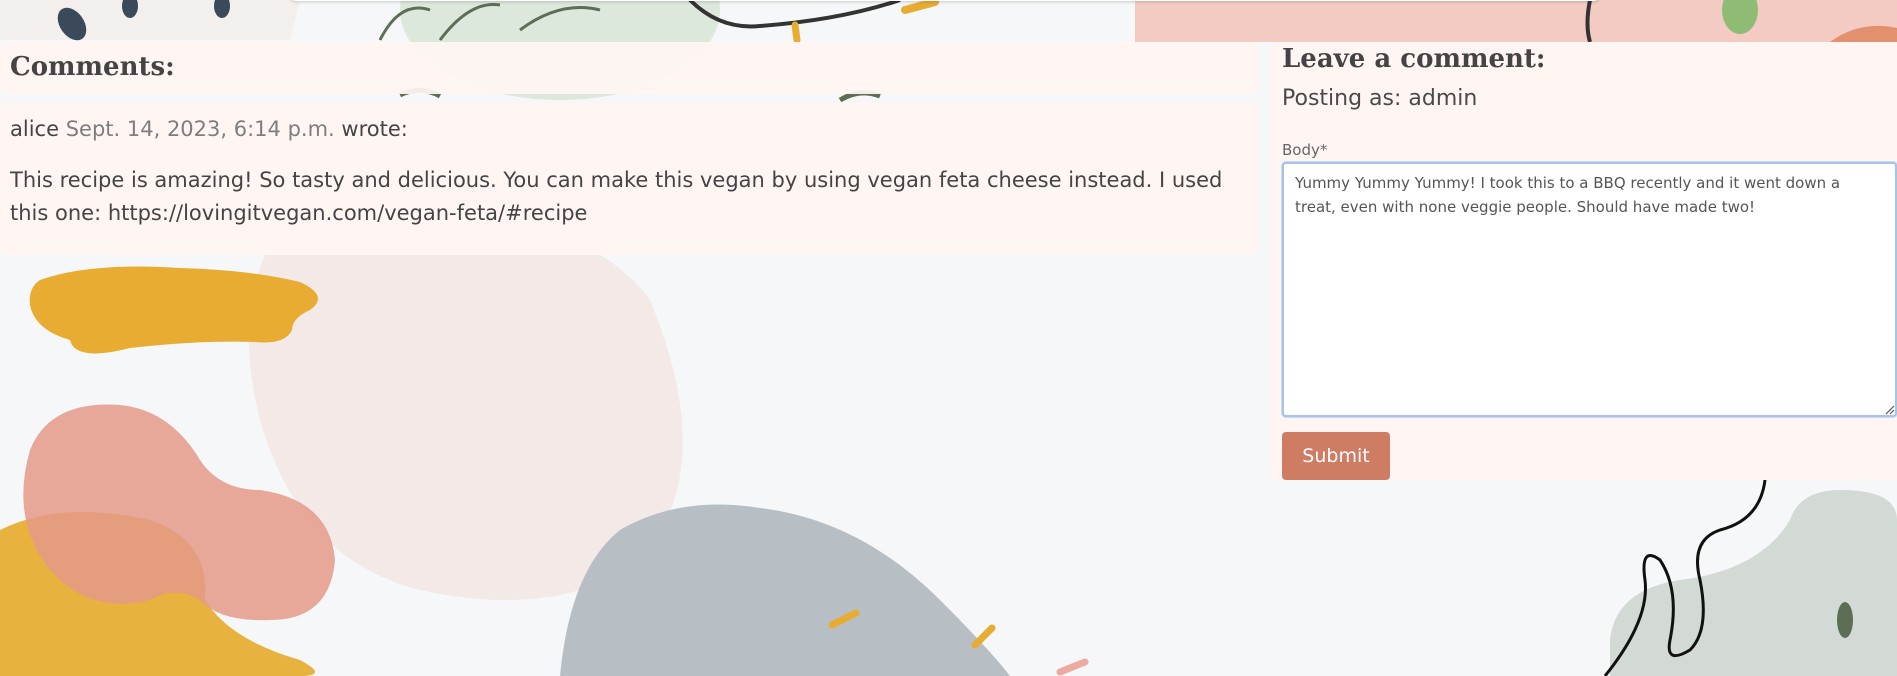 The height and width of the screenshot is (676, 1897). Describe the element at coordinates (629, 68) in the screenshot. I see `comments-header-panel: Comments:` at that location.